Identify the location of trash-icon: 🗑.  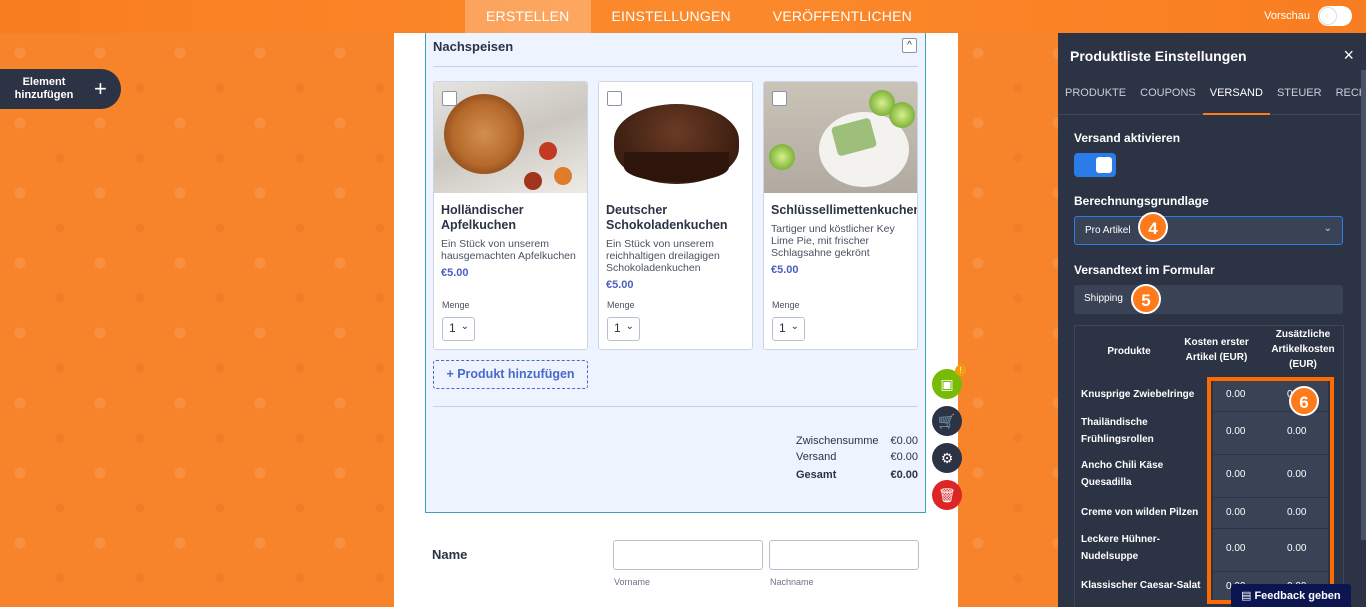
(947, 495).